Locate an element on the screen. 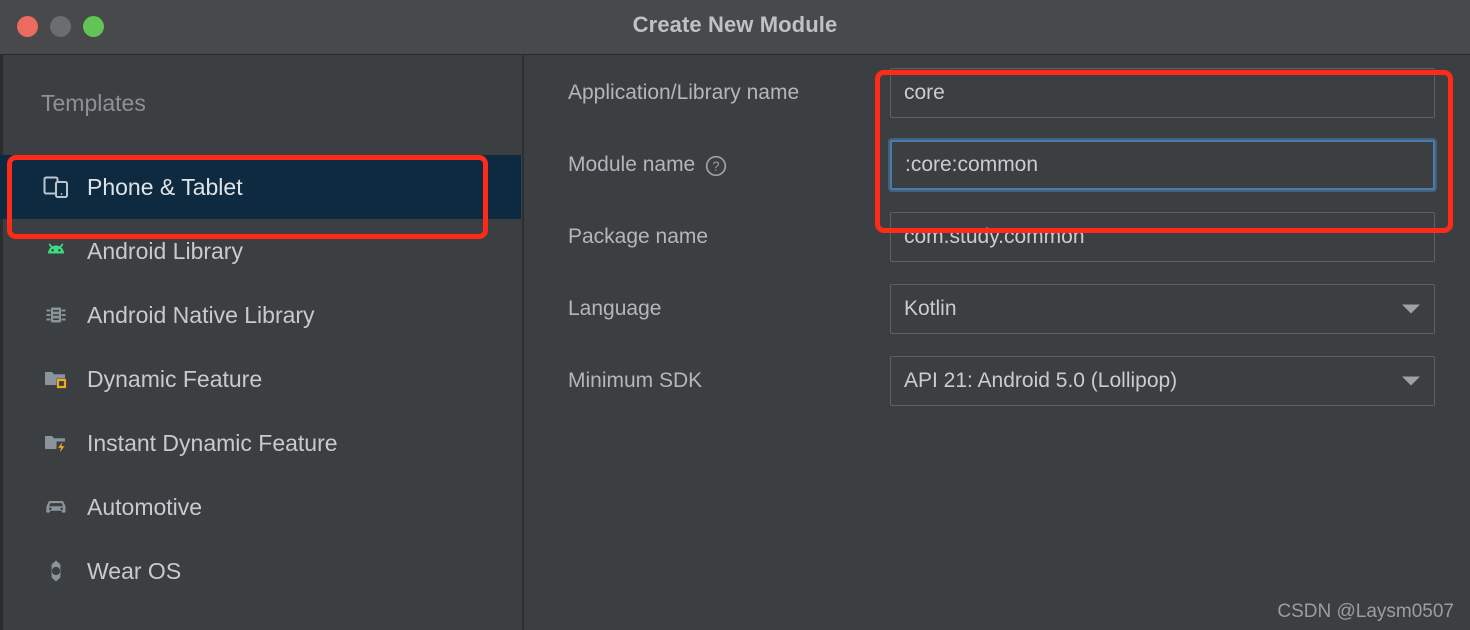 The image size is (1470, 630). field-label: Application/Library name is located at coordinates (683, 93).